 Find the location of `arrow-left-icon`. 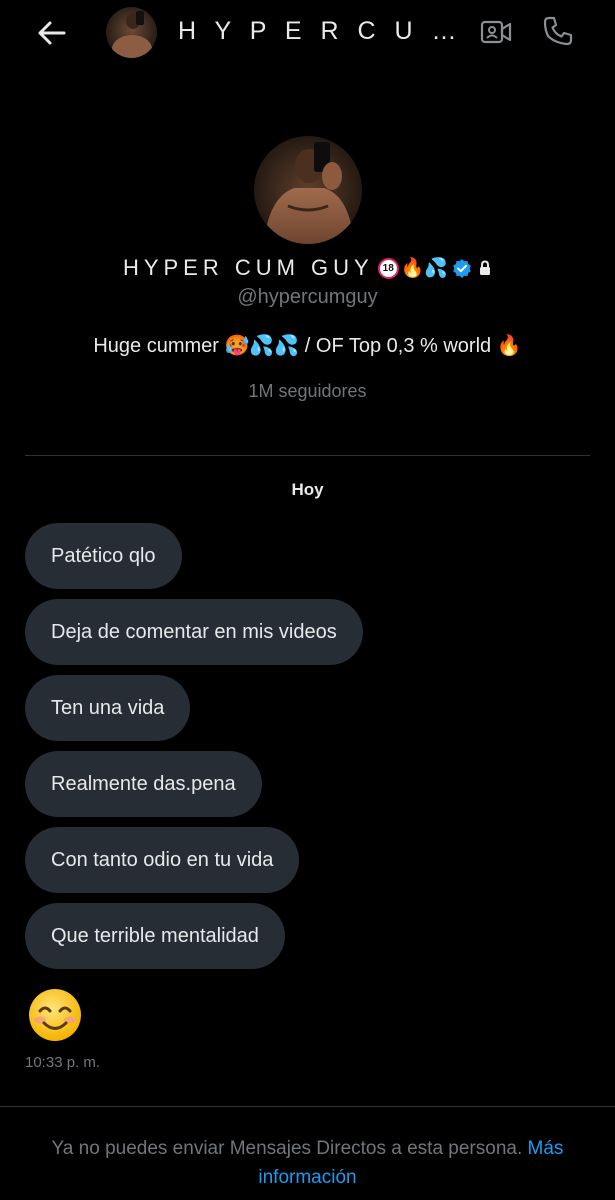

arrow-left-icon is located at coordinates (52, 33).